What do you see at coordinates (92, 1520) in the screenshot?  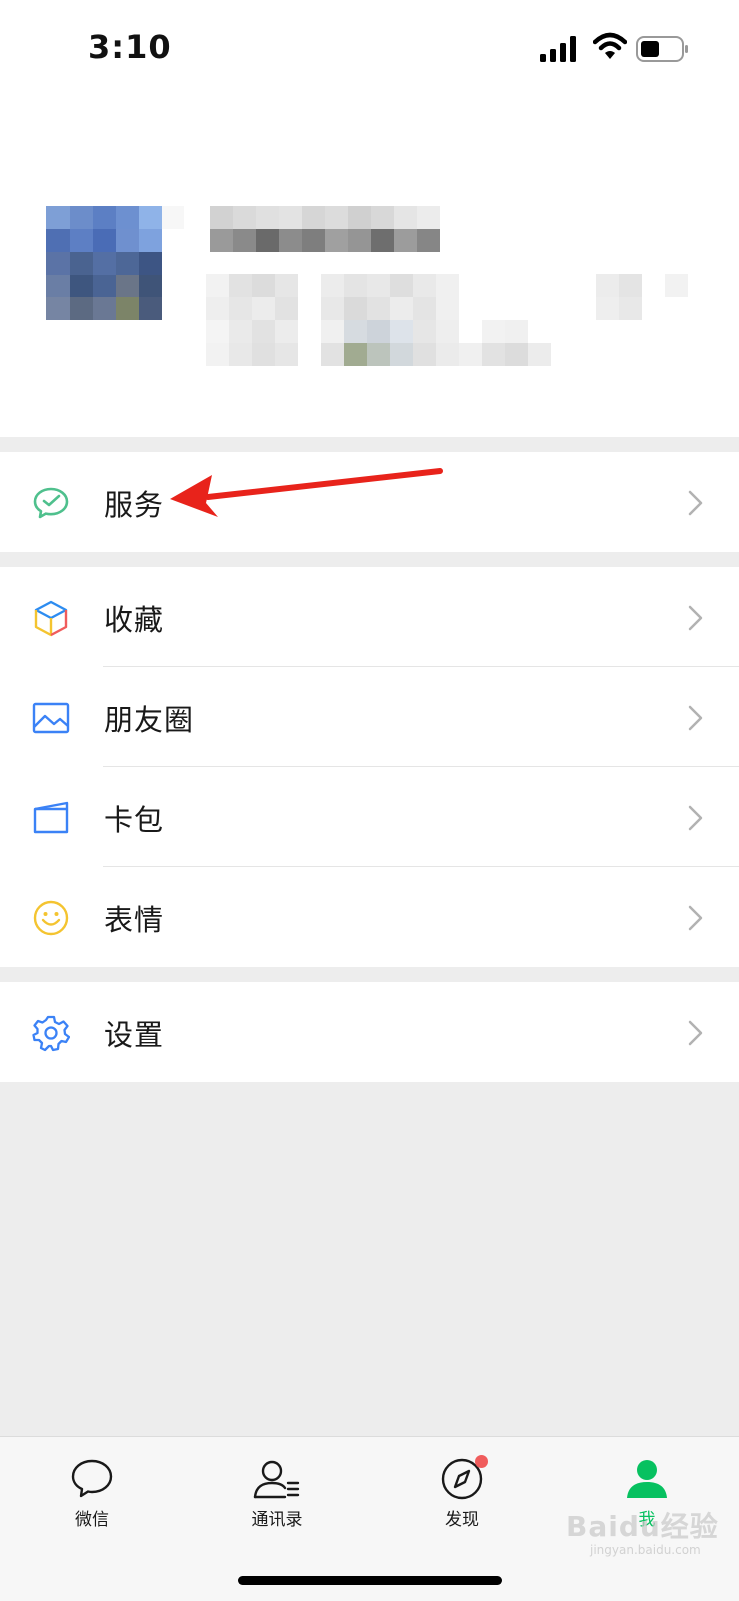 I see `tab-label-chats: 微信` at bounding box center [92, 1520].